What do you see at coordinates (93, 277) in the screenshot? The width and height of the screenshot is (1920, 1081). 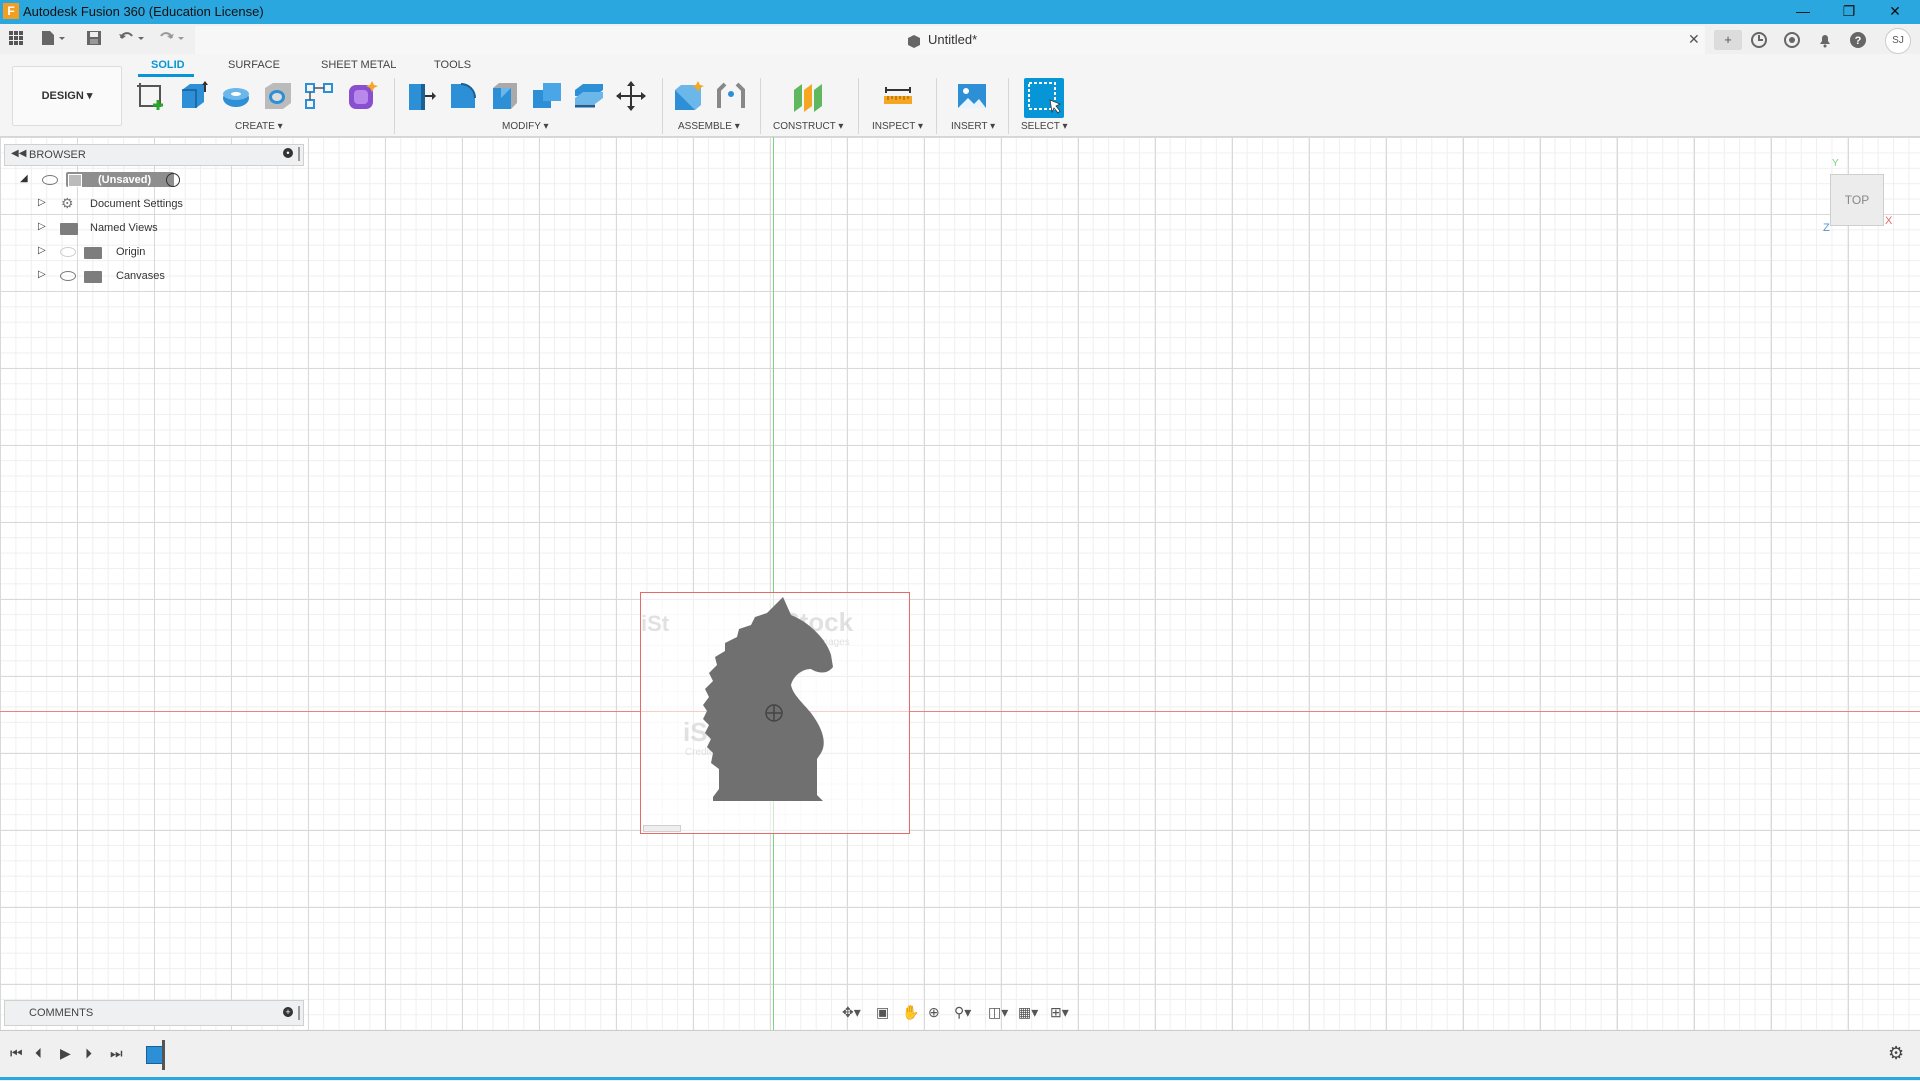 I see `folder-icon` at bounding box center [93, 277].